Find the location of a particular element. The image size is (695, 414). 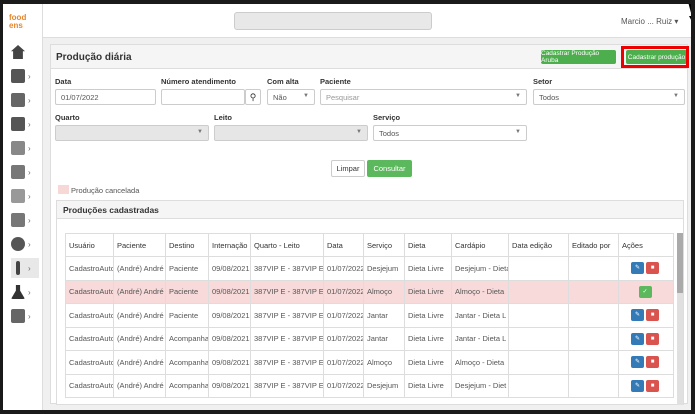

page-title: Produção diária is located at coordinates (94, 57).